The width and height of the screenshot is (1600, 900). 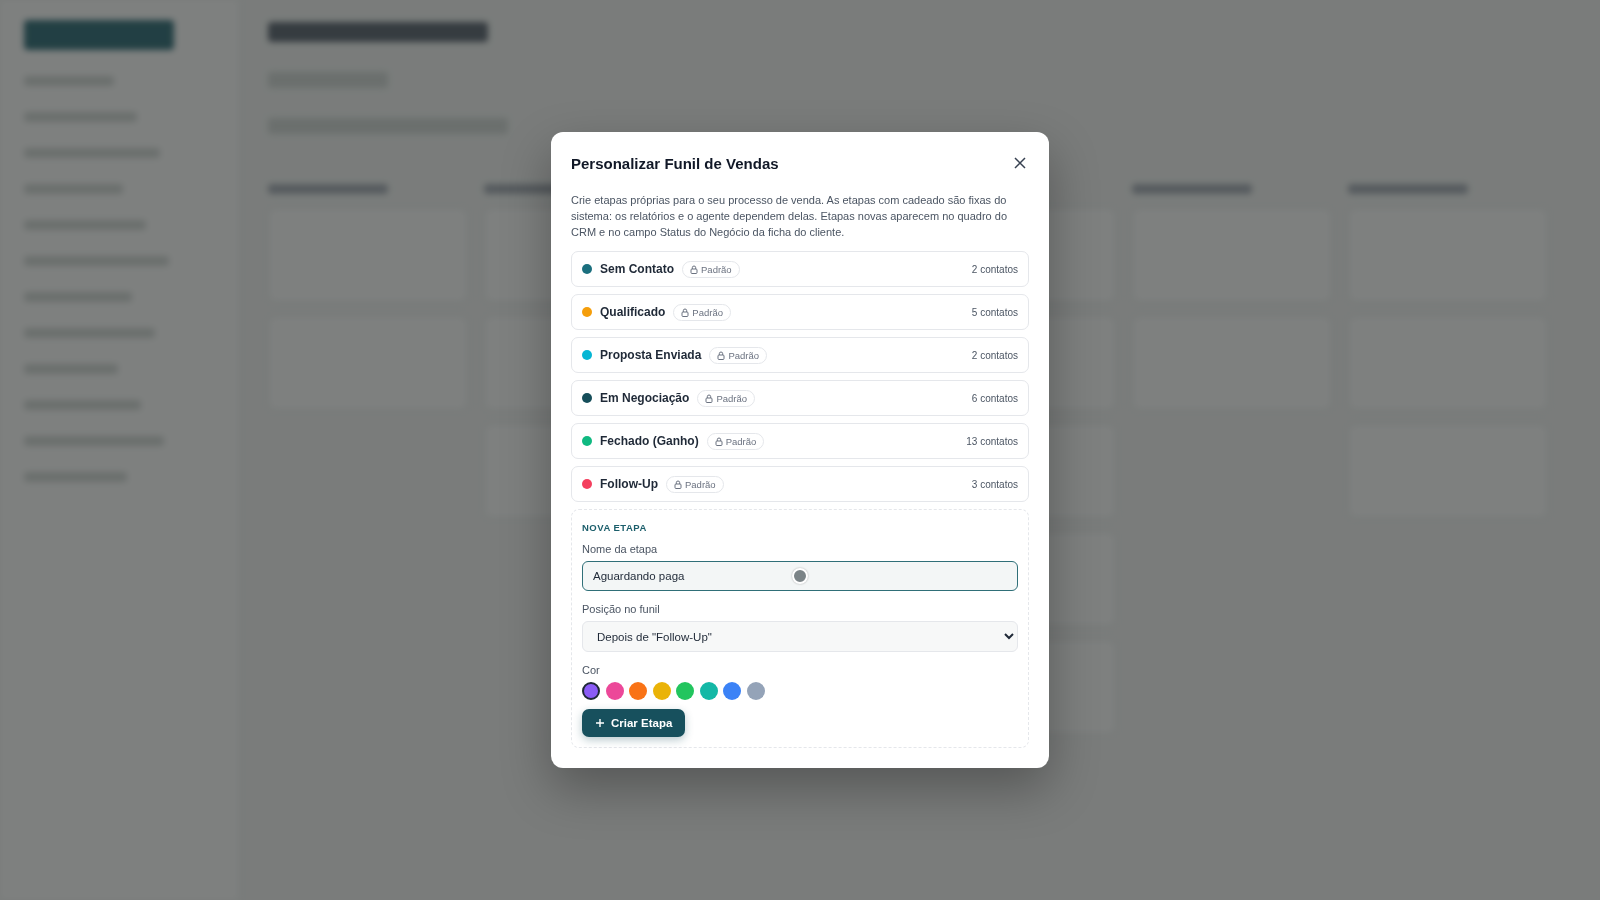 I want to click on field-label: Nome da etapa, so click(x=620, y=549).